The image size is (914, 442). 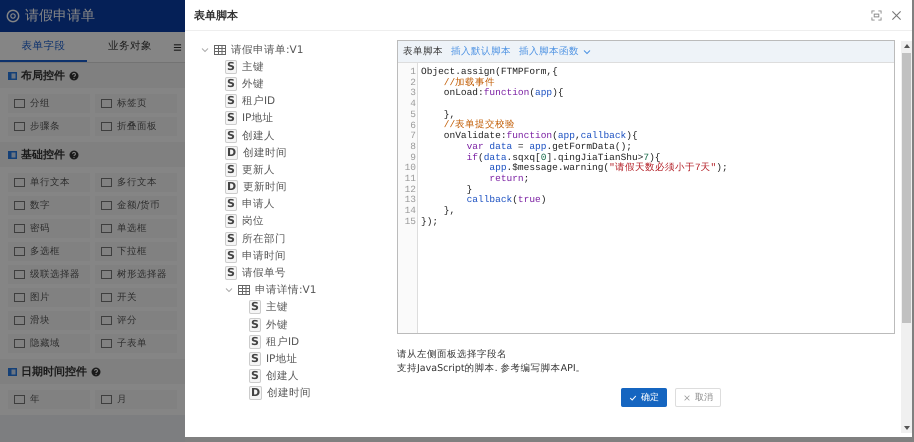 I want to click on scrollbar, so click(x=906, y=237).